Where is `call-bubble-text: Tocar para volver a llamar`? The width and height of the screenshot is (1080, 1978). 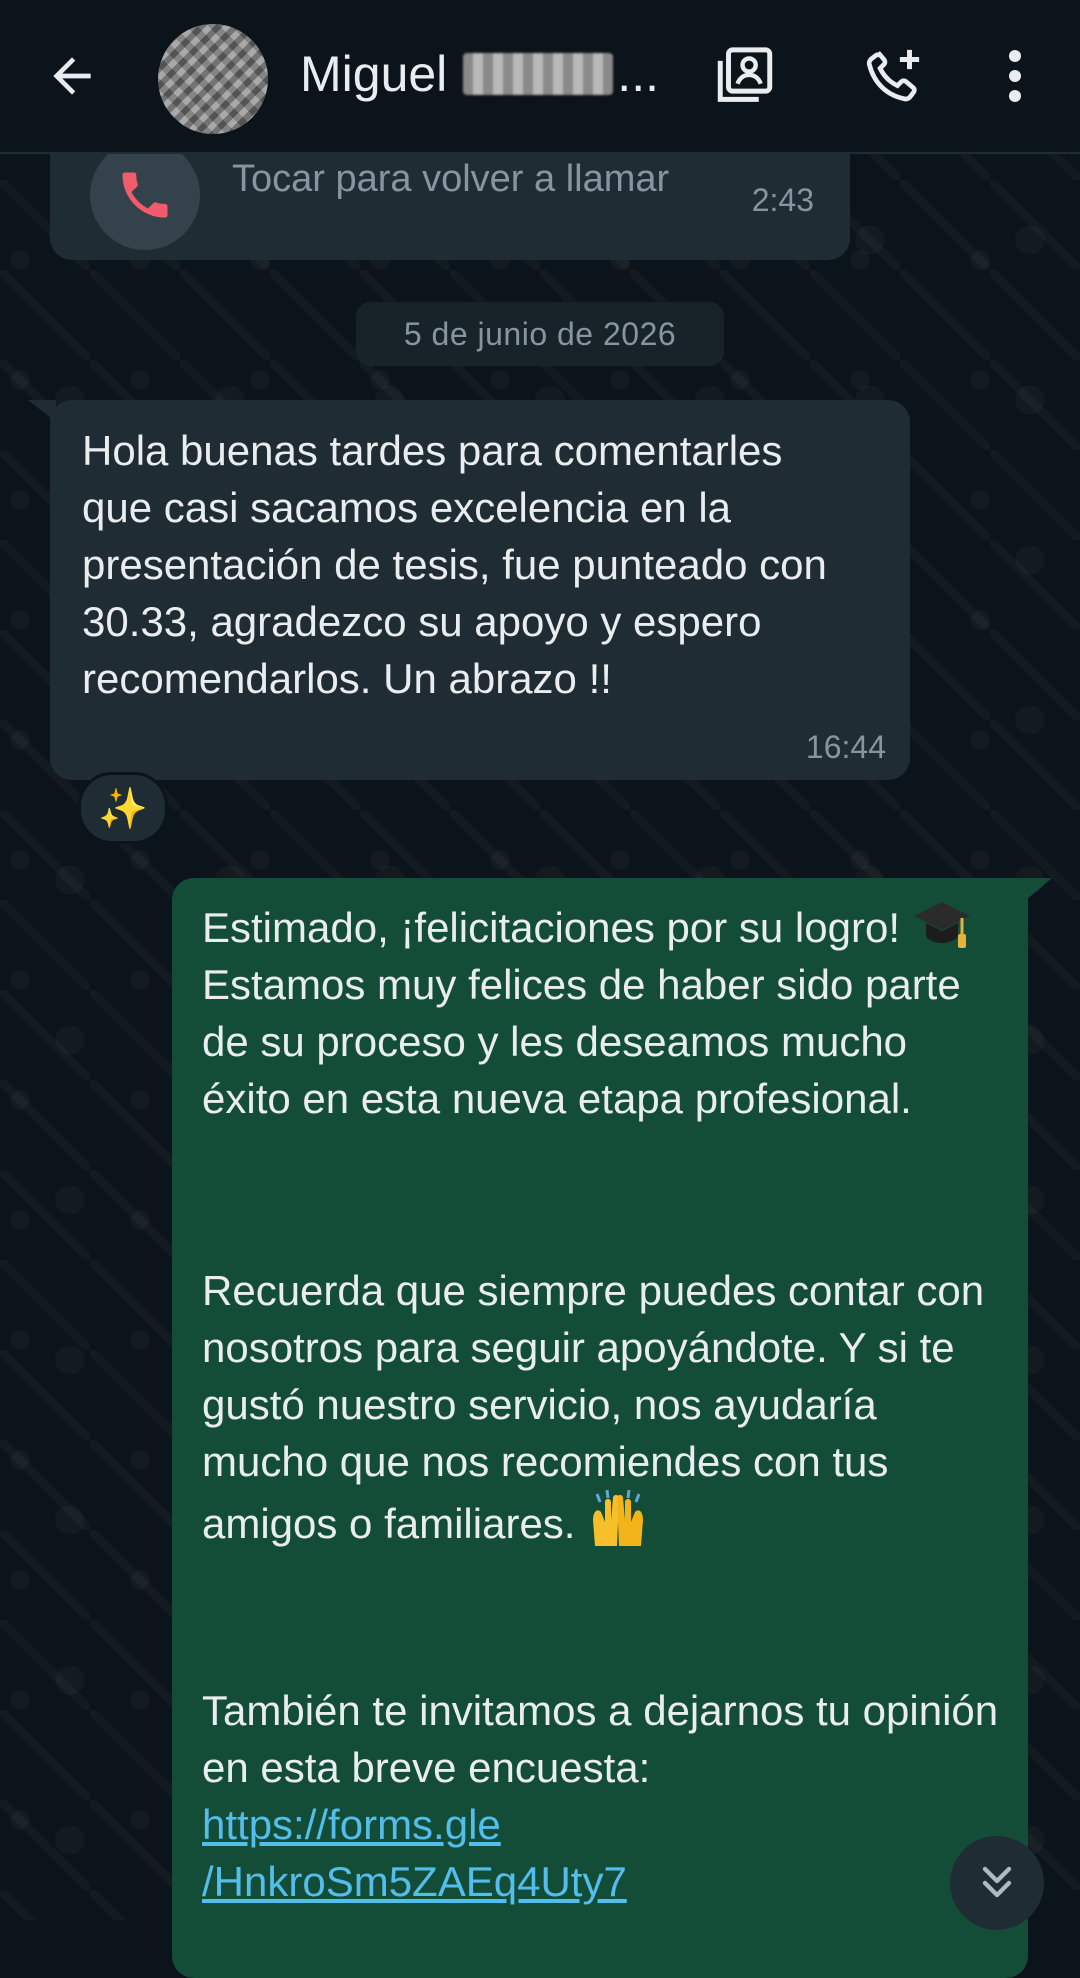 call-bubble-text: Tocar para volver a llamar is located at coordinates (451, 179).